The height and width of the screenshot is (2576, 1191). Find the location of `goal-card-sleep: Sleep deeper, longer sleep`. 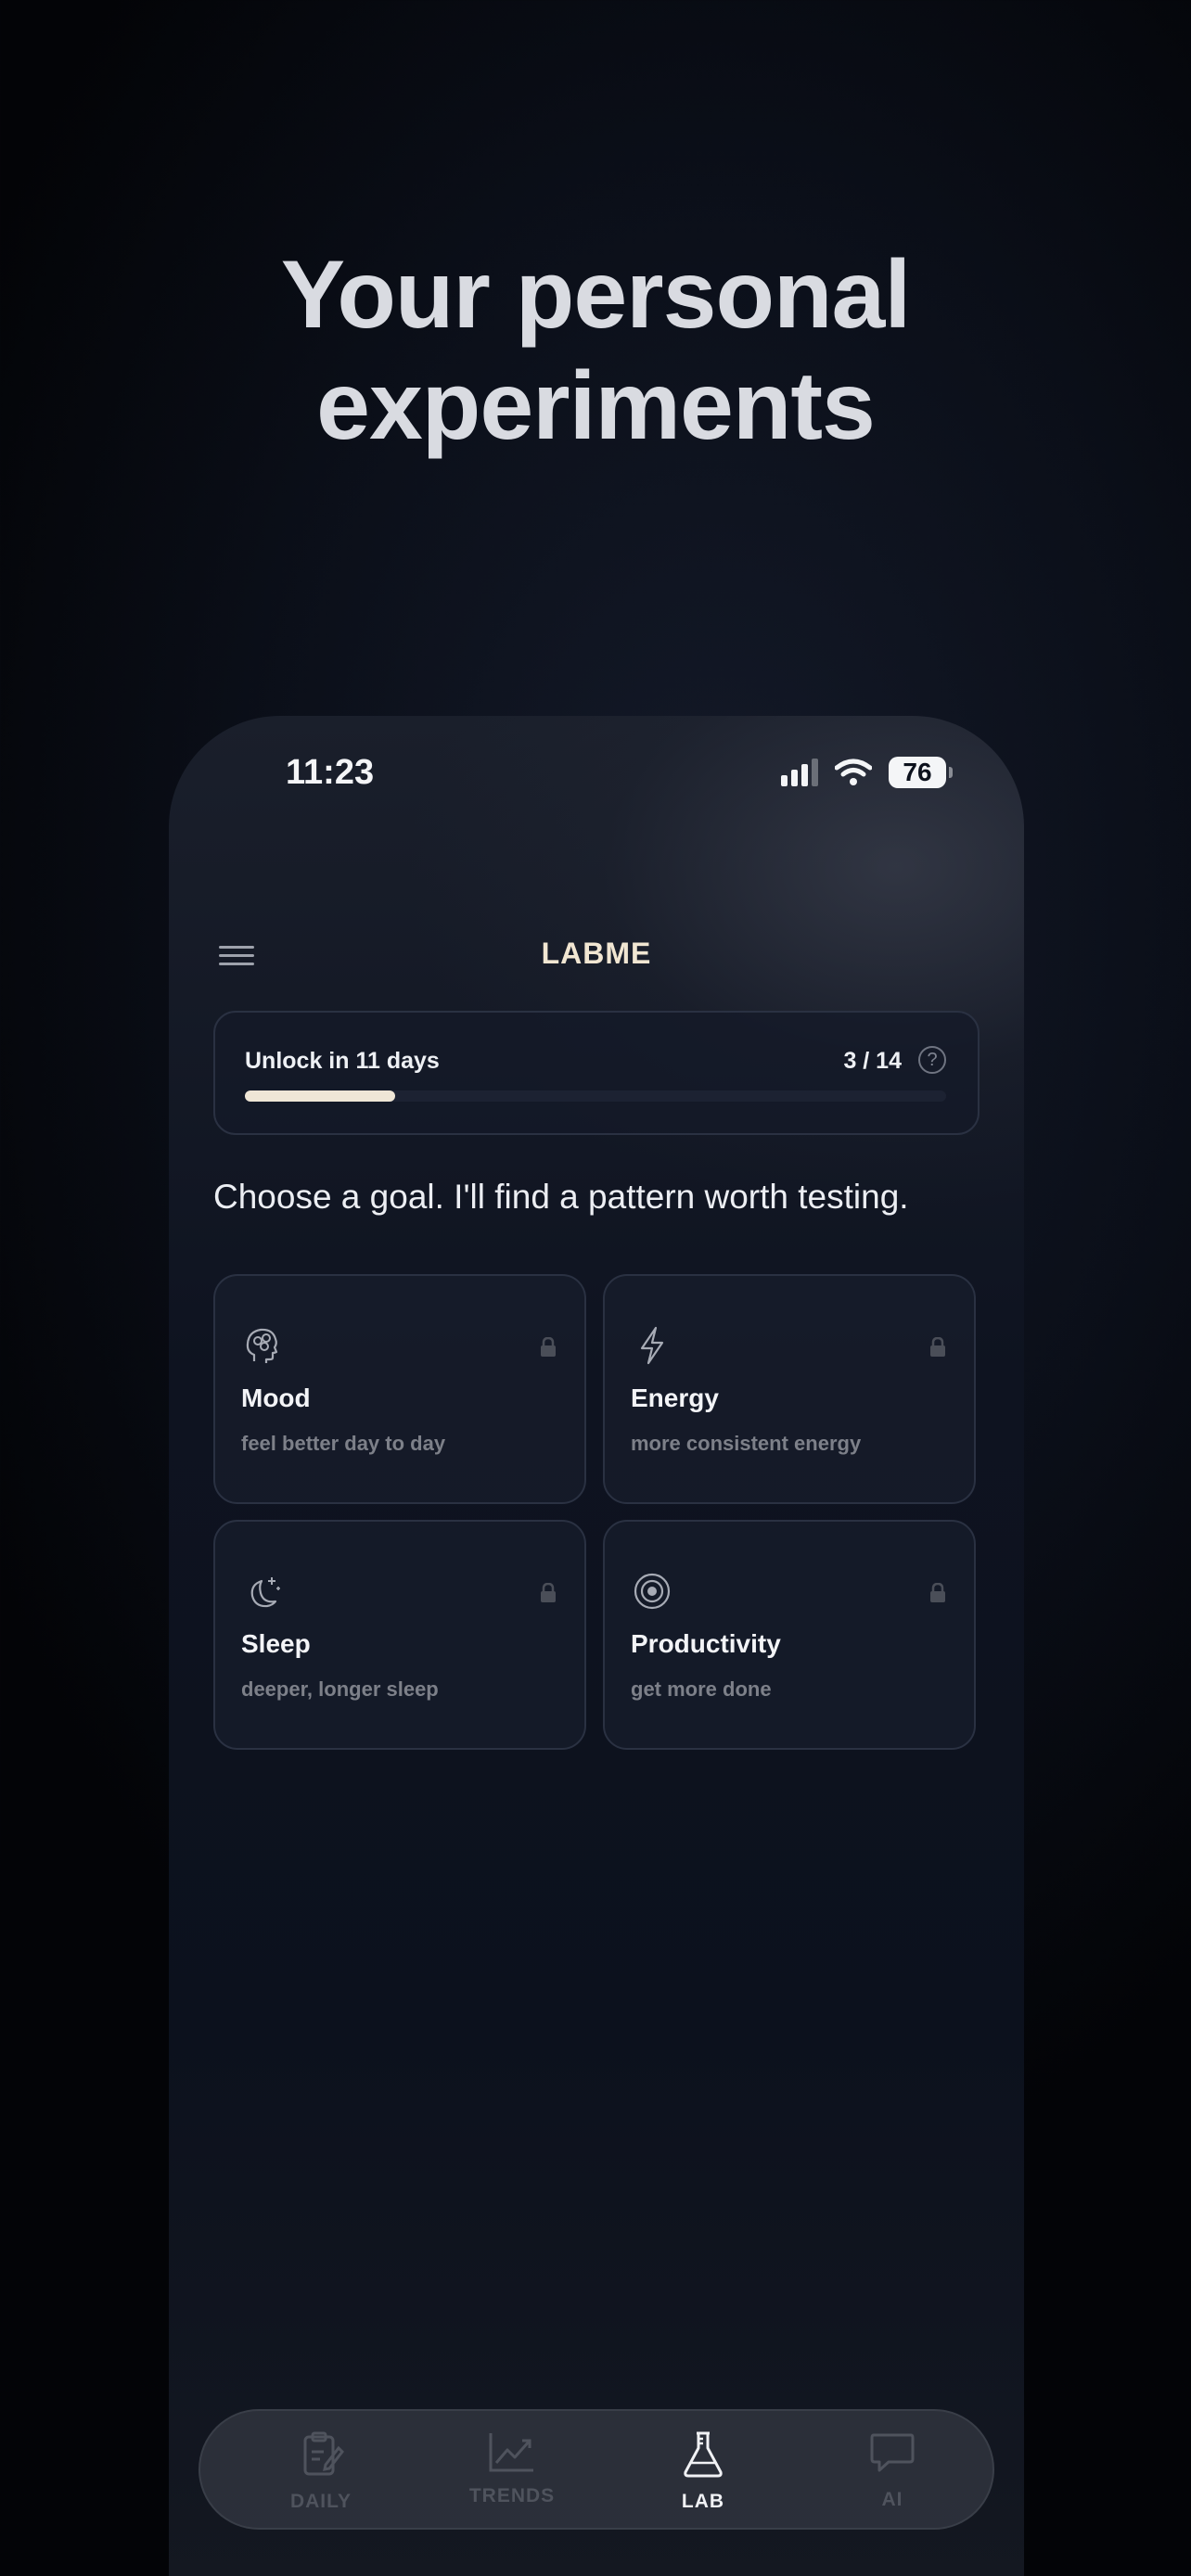

goal-card-sleep: Sleep deeper, longer sleep is located at coordinates (399, 1635).